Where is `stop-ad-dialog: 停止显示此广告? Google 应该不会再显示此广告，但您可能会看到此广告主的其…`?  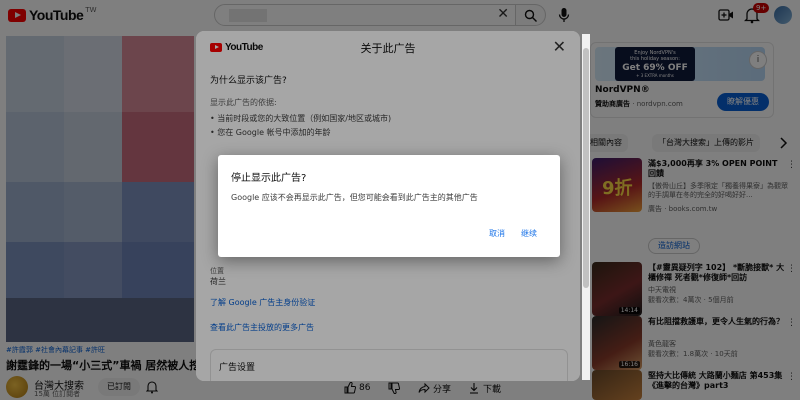 stop-ad-dialog: 停止显示此广告? Google 应该不会再显示此广告，但您可能会看到此广告主的其… is located at coordinates (389, 206).